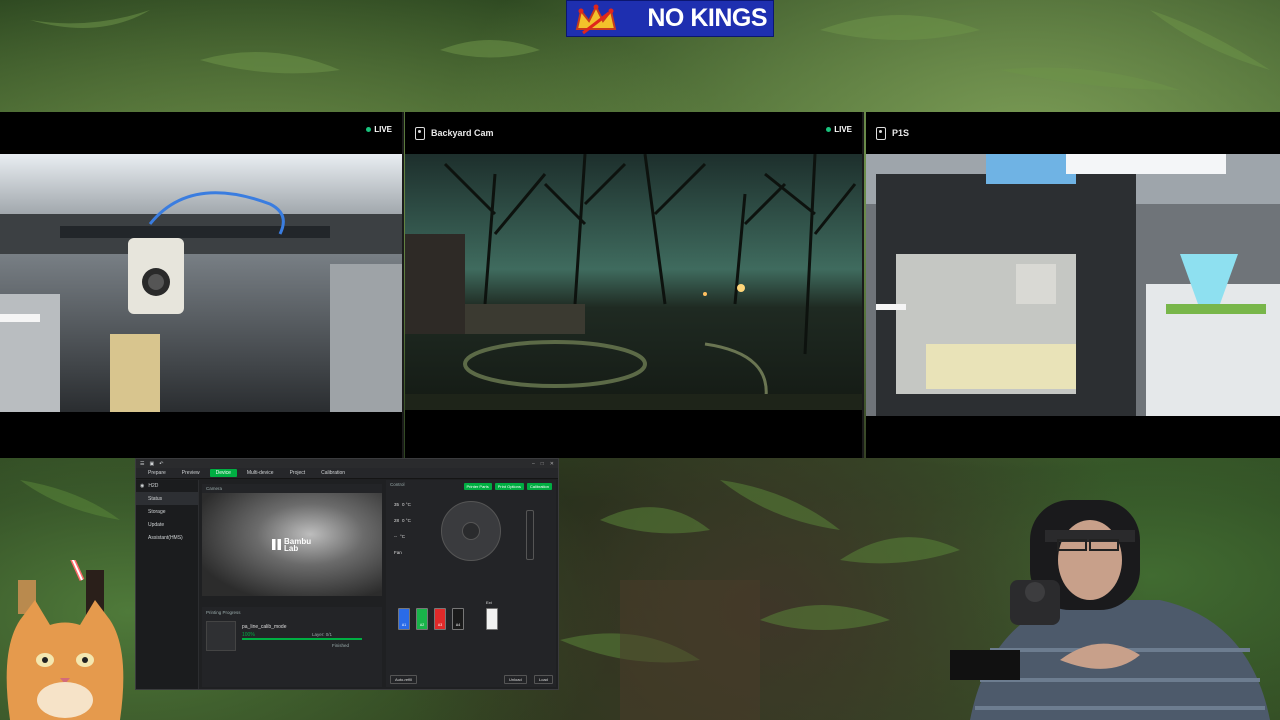  What do you see at coordinates (1110, 610) in the screenshot?
I see `streamer-webcam-overlay` at bounding box center [1110, 610].